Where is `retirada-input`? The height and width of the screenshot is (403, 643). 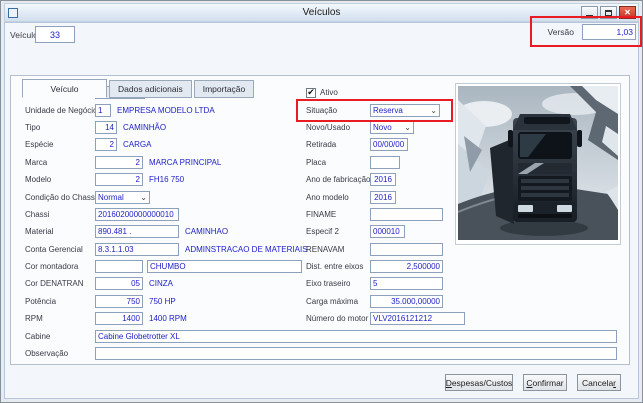
retirada-input is located at coordinates (389, 145).